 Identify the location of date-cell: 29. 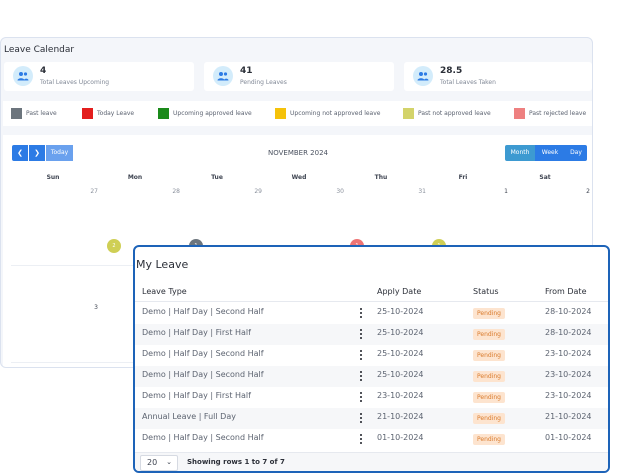
(252, 191).